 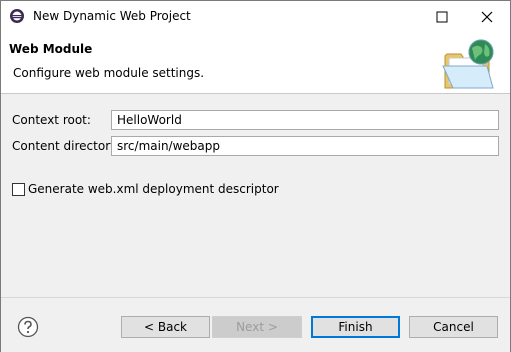 I want to click on title-bar: New Dynamic Web Project, so click(x=255, y=16).